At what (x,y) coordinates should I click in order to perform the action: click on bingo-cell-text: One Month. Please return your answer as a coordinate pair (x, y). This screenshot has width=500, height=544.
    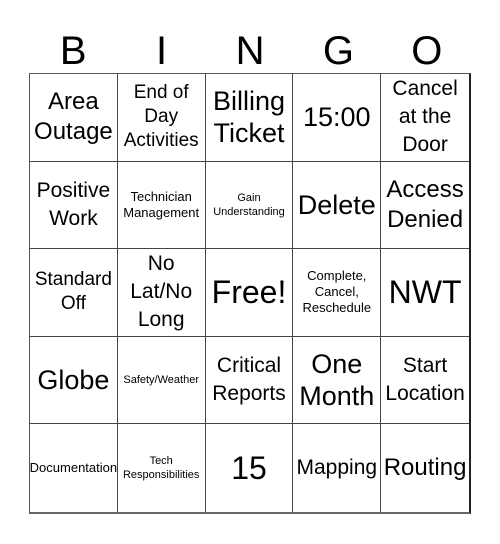
    Looking at the image, I should click on (337, 380).